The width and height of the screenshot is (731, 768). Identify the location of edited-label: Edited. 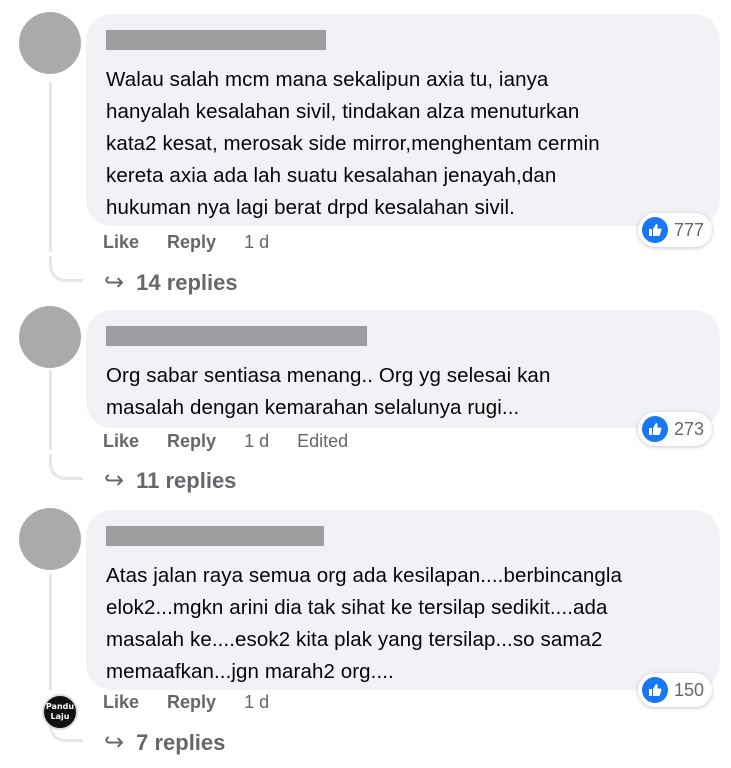
(322, 441).